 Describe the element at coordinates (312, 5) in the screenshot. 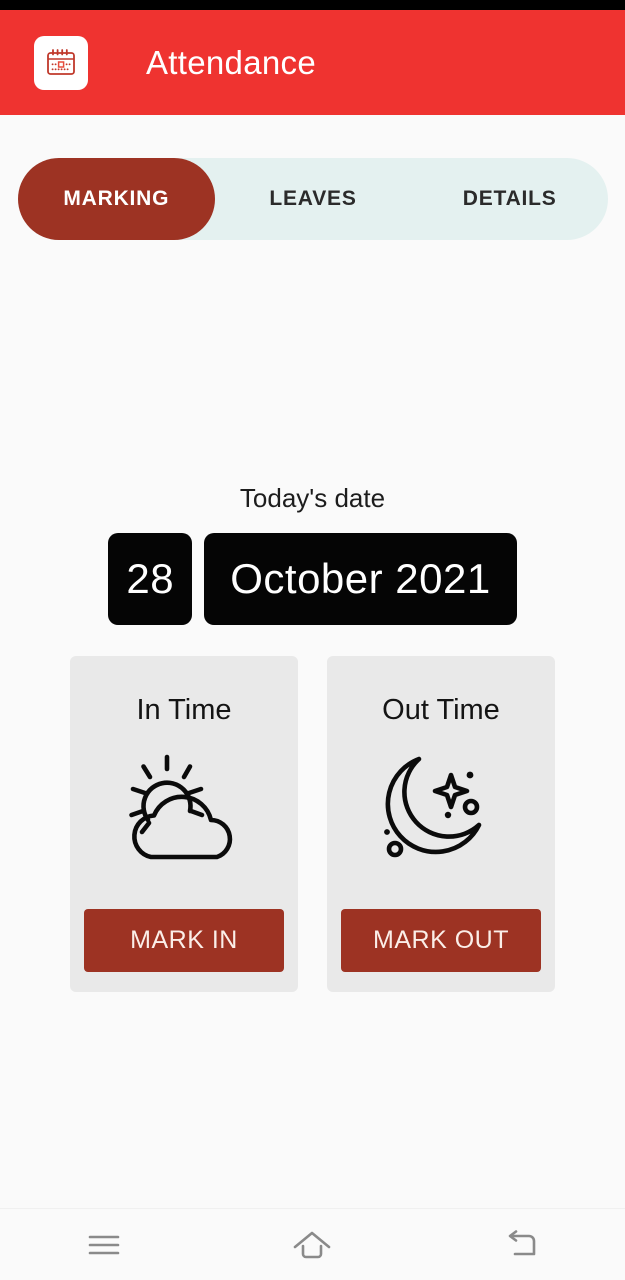

I see `status-bar` at that location.